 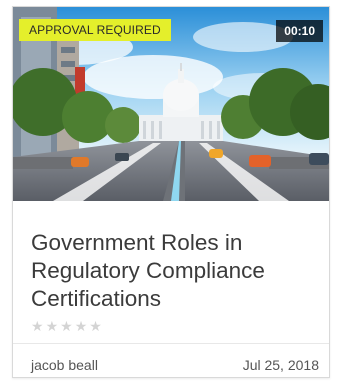 I want to click on star-rating: ★ ★ ★ ★ ★, so click(x=66, y=326).